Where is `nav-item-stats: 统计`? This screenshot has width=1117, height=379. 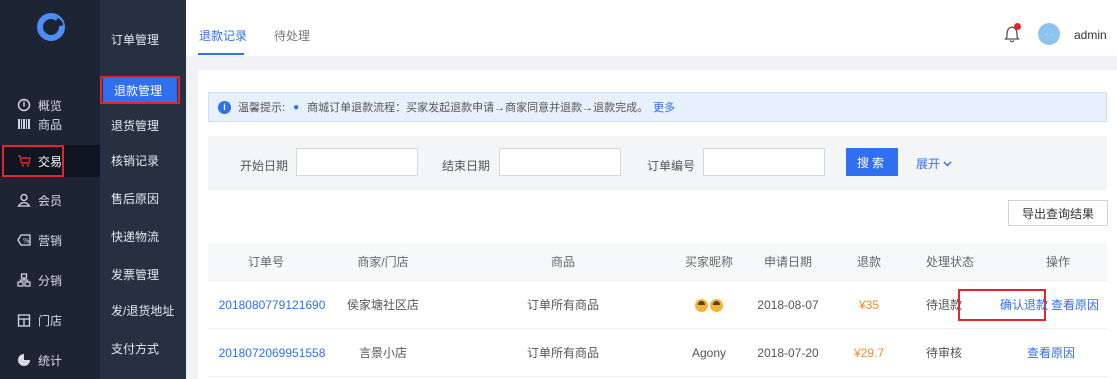 nav-item-stats: 统计 is located at coordinates (50, 360).